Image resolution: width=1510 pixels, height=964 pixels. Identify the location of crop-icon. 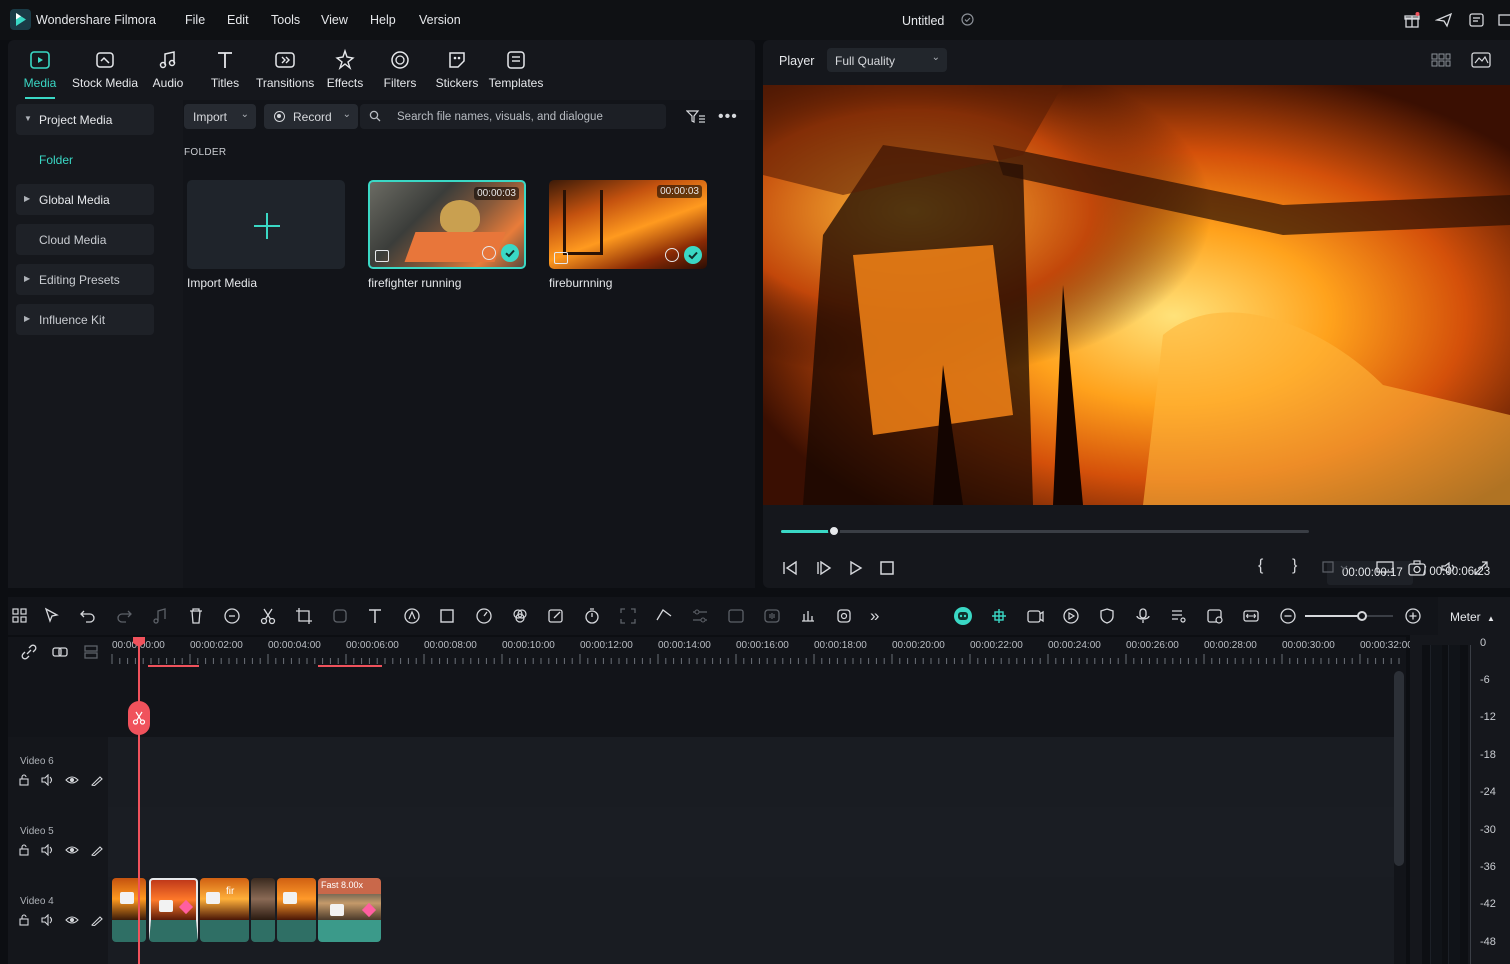
(304, 616).